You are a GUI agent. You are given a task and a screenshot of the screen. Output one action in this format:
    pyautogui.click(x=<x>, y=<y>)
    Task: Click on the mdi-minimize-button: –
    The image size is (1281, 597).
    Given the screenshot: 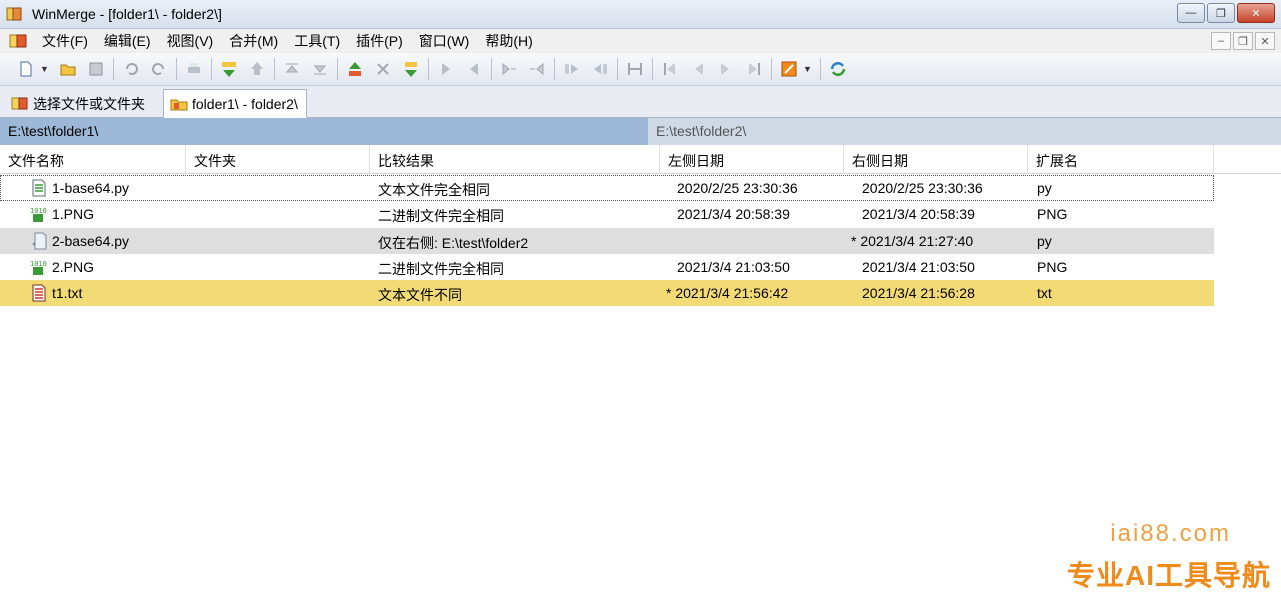 What is the action you would take?
    pyautogui.click(x=1221, y=41)
    